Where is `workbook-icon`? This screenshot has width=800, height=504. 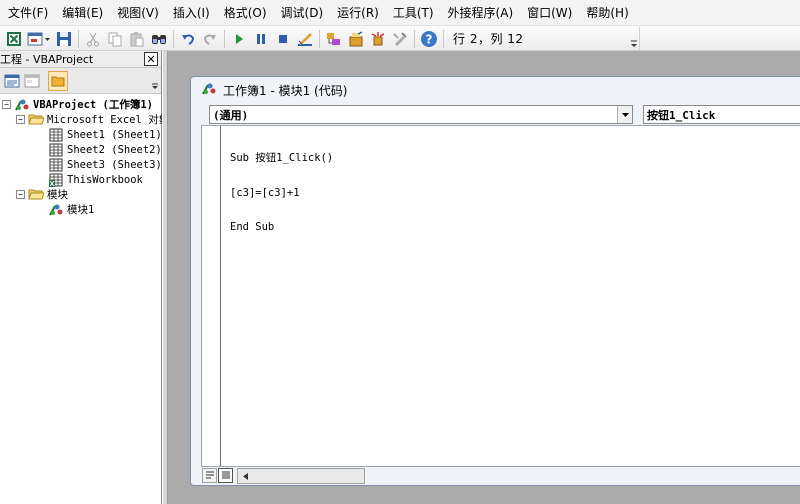
workbook-icon is located at coordinates (56, 180).